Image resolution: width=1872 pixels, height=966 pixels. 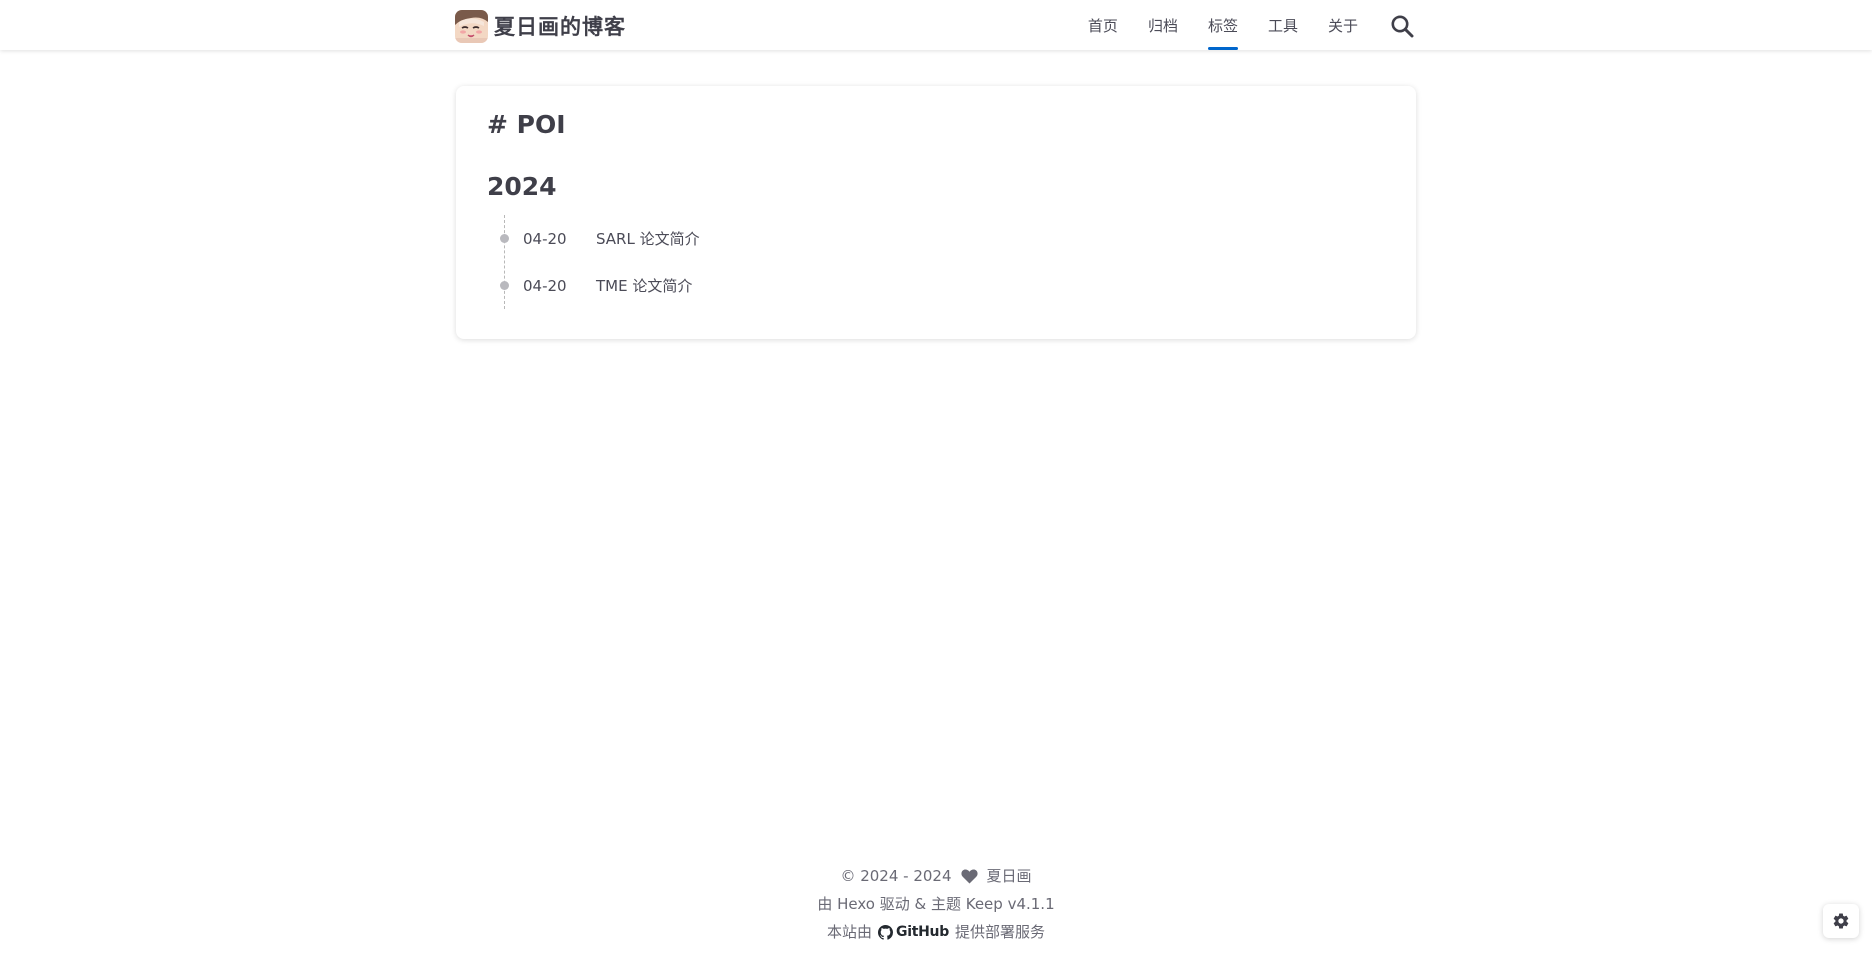 I want to click on search-button, so click(x=1402, y=26).